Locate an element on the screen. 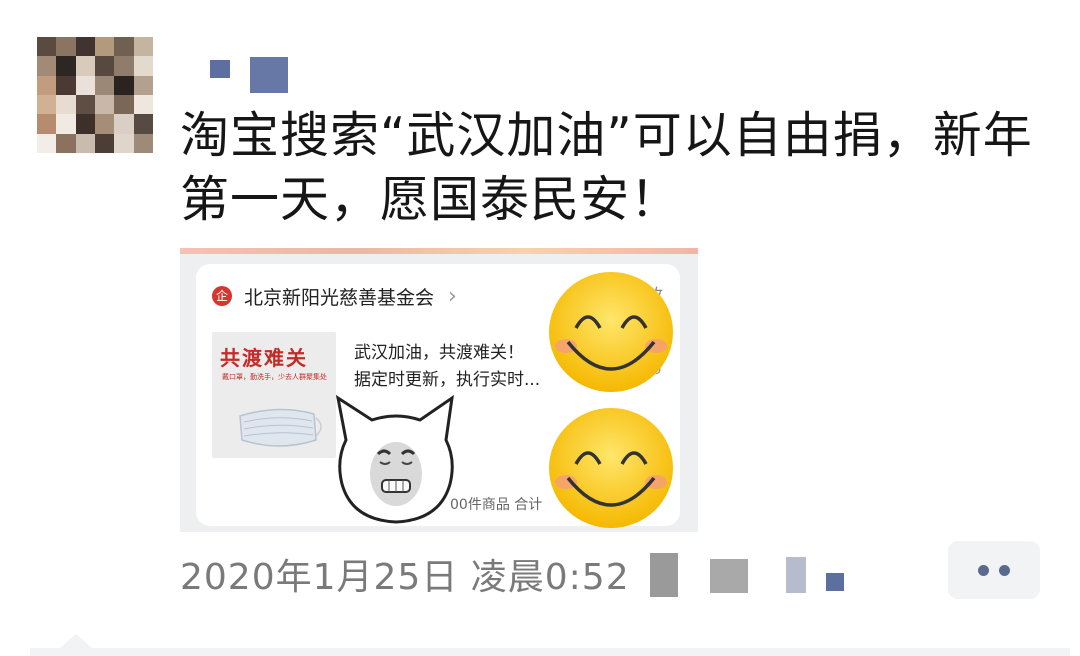 The height and width of the screenshot is (656, 1080). card-top-strip is located at coordinates (439, 251).